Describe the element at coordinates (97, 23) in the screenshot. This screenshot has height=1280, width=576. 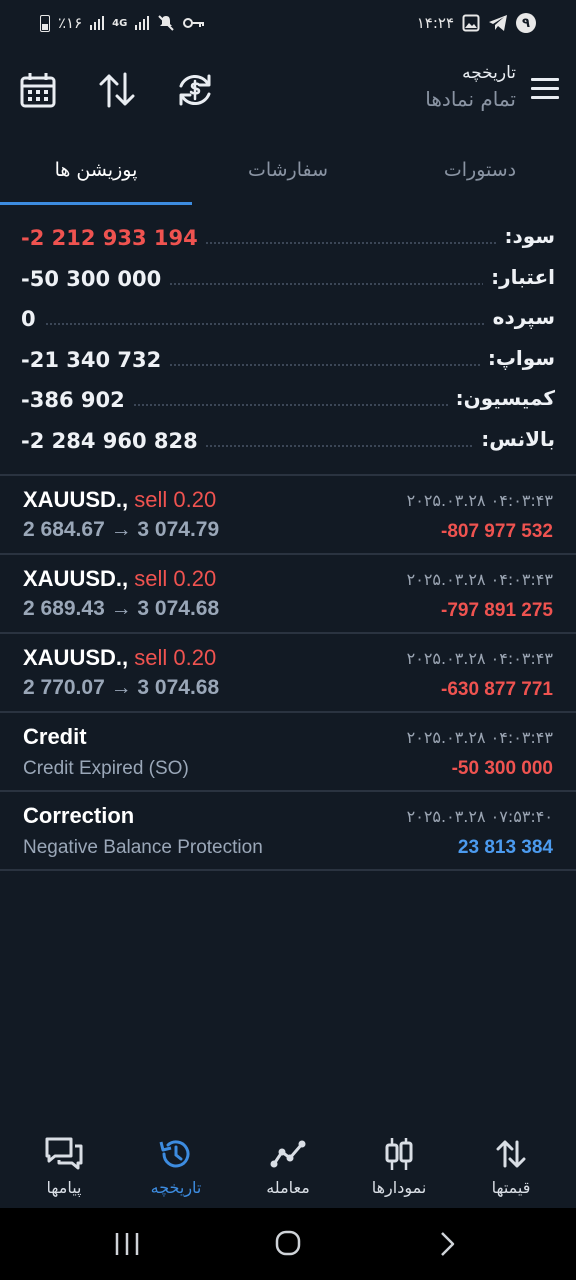
I see `signal-icon` at that location.